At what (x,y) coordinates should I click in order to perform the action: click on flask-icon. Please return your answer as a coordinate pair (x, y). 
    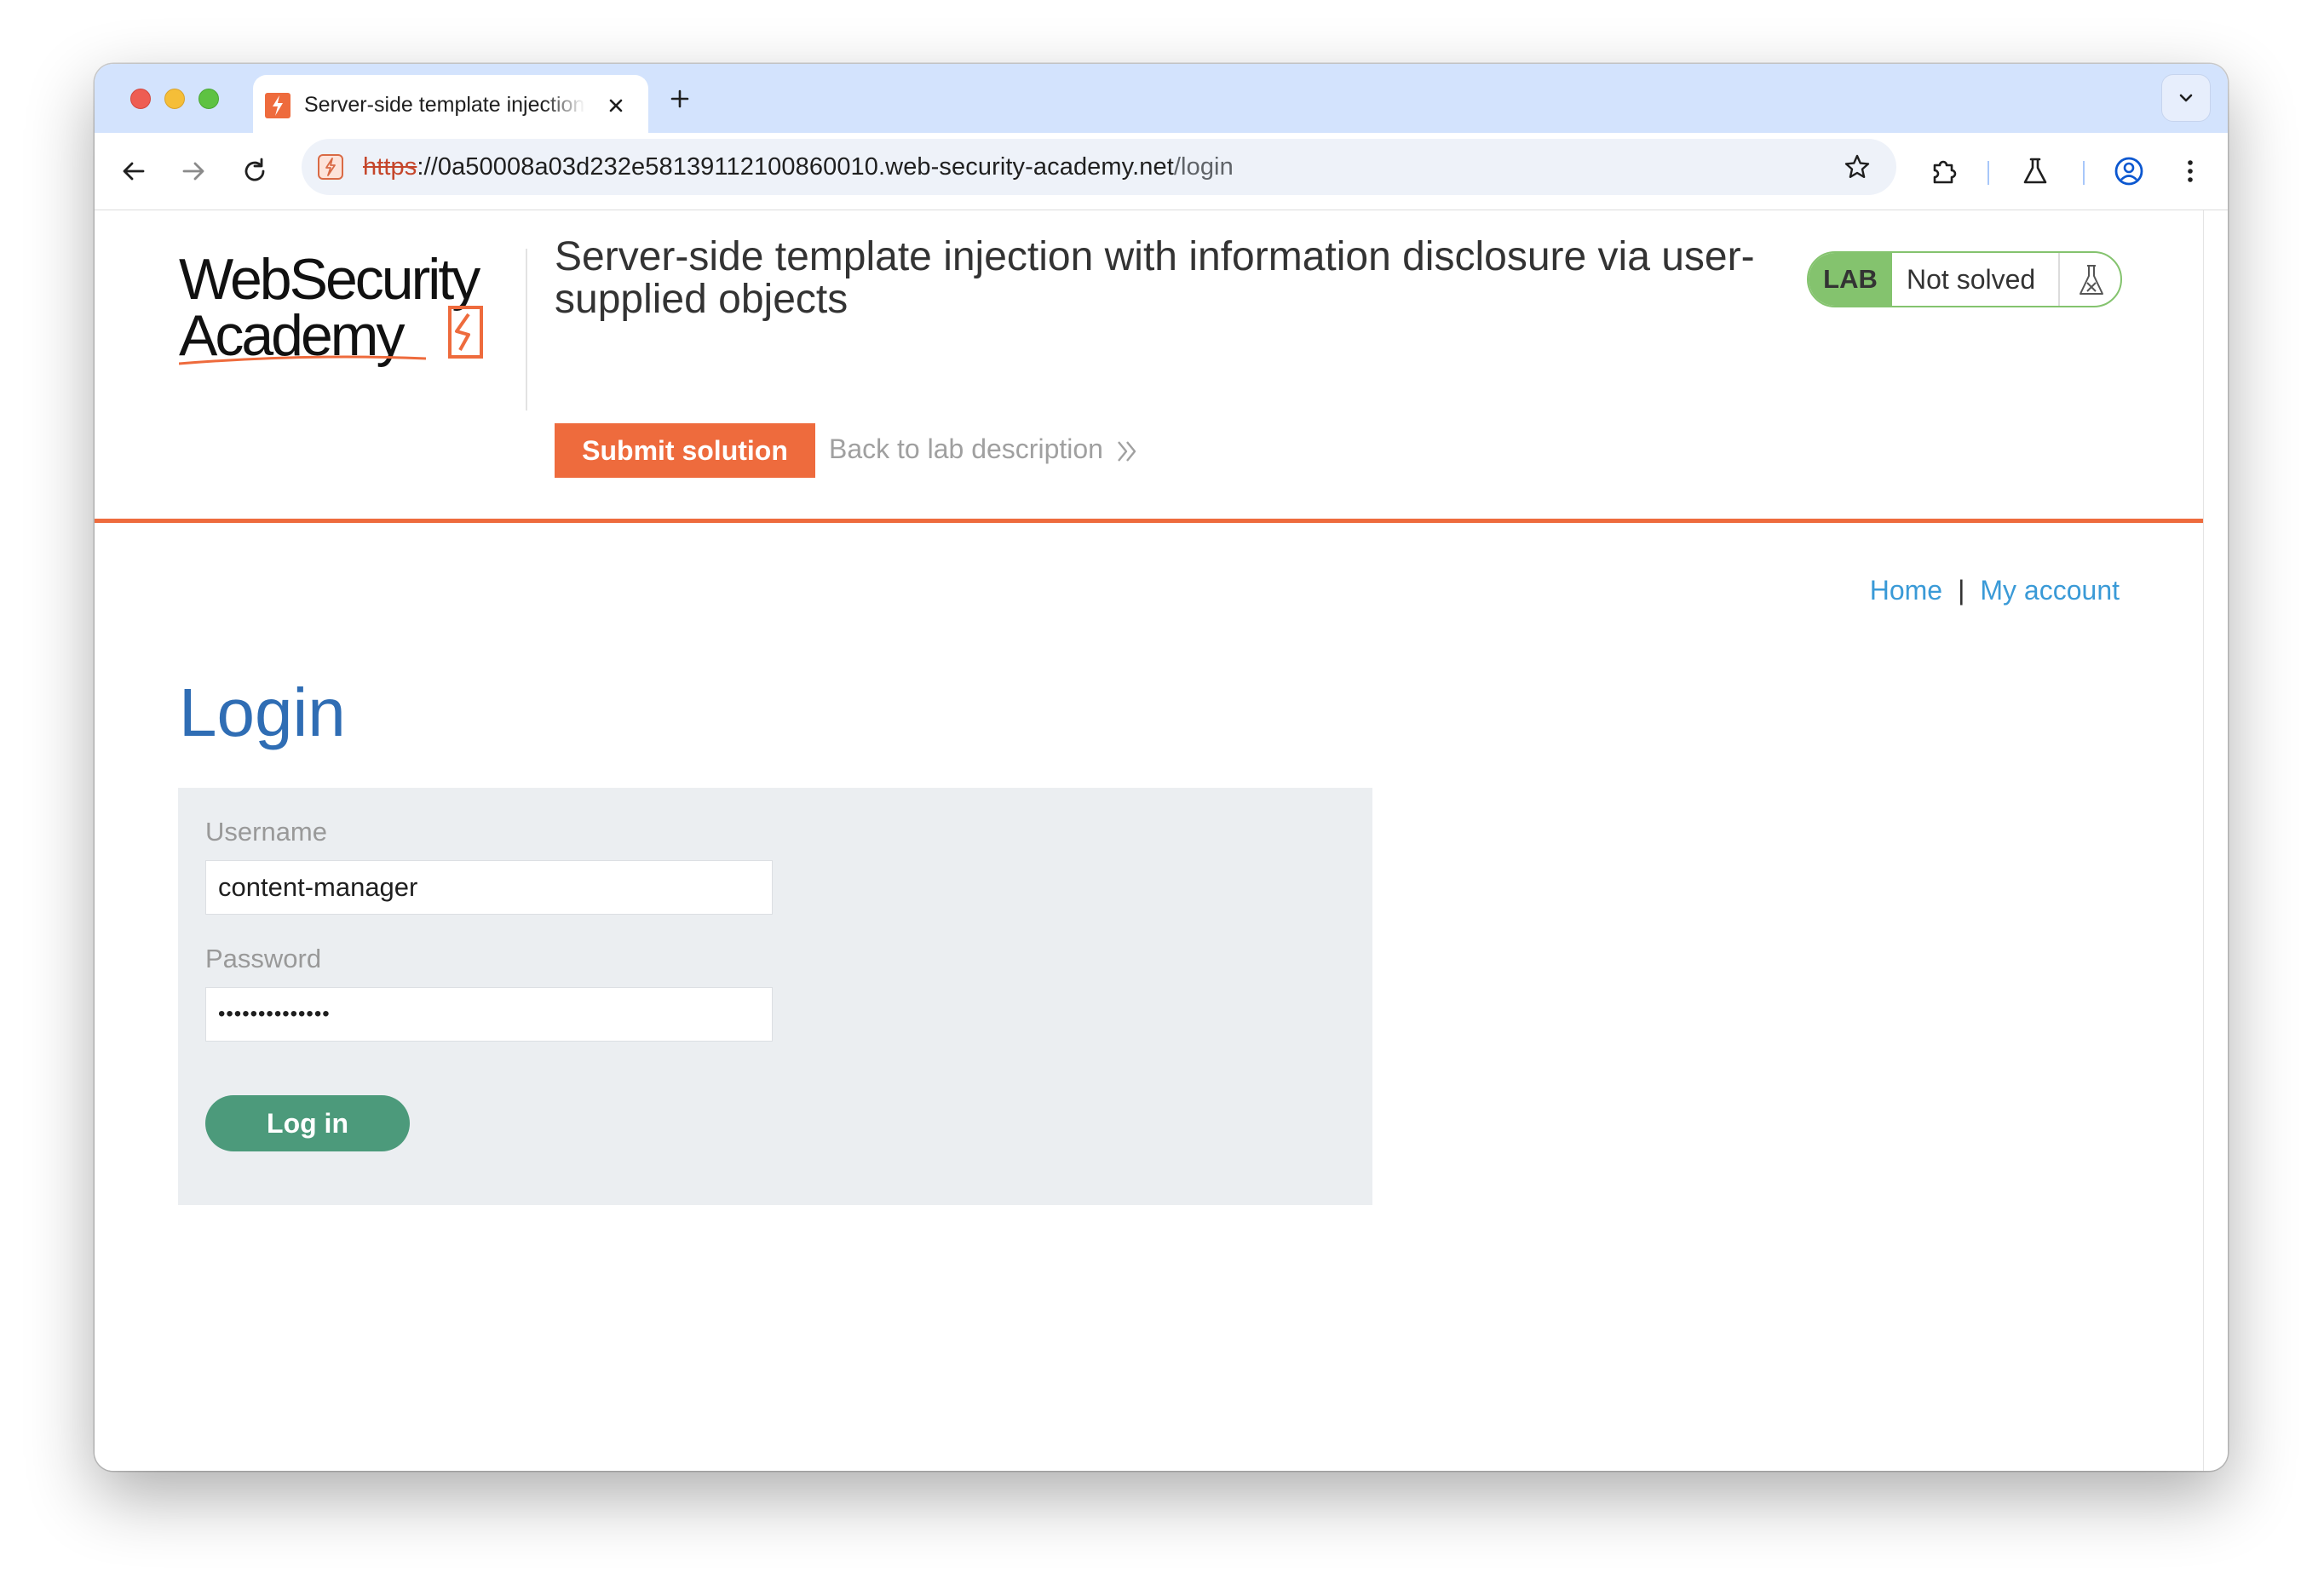
    Looking at the image, I should click on (2091, 280).